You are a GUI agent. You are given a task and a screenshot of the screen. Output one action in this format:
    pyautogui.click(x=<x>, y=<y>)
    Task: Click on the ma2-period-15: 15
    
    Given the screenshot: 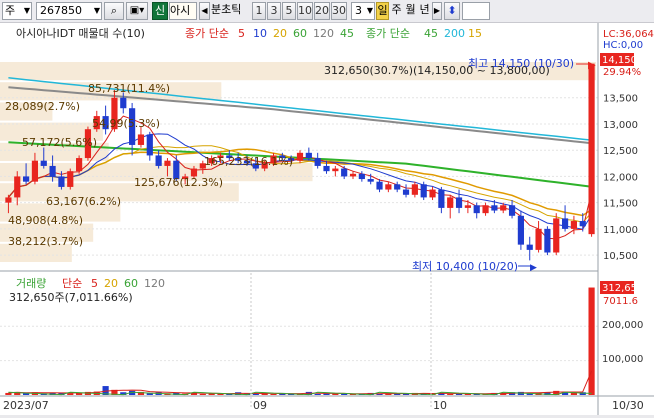 What is the action you would take?
    pyautogui.click(x=475, y=33)
    